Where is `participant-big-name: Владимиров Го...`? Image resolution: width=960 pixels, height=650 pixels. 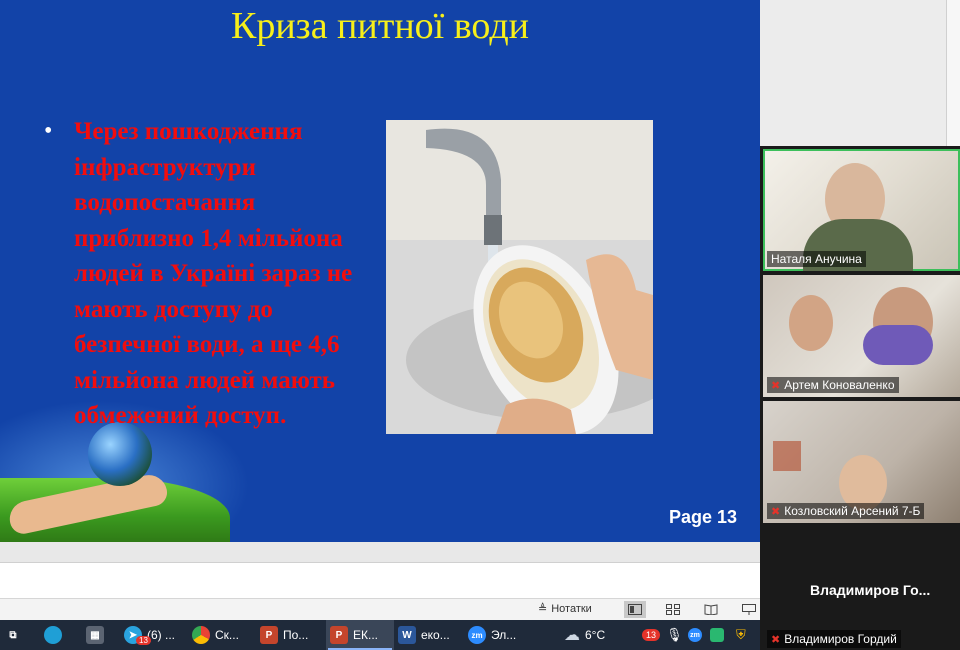
participant-big-name: Владимиров Го... is located at coordinates (870, 590).